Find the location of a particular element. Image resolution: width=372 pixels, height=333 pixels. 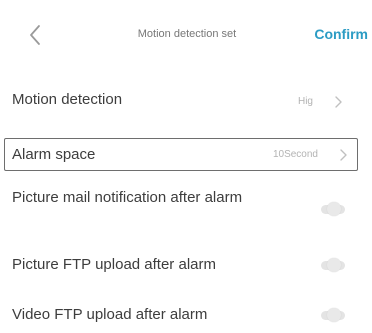

video-ftp-upload-label: Video FTP upload after alarm is located at coordinates (110, 314).